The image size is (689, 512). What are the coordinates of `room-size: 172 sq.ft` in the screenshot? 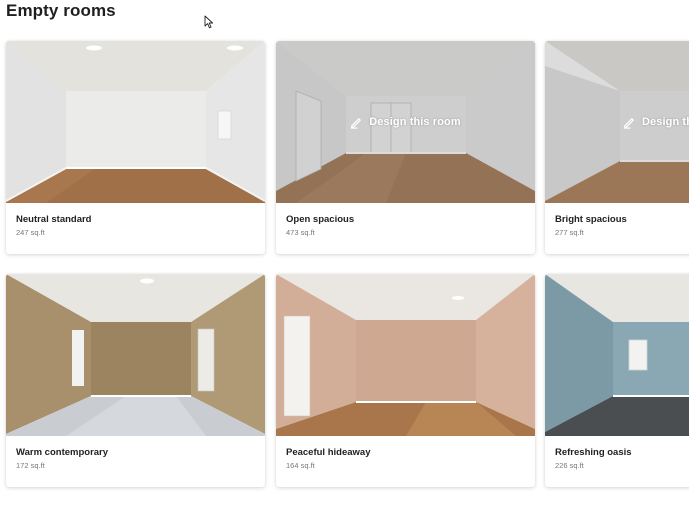 It's located at (30, 465).